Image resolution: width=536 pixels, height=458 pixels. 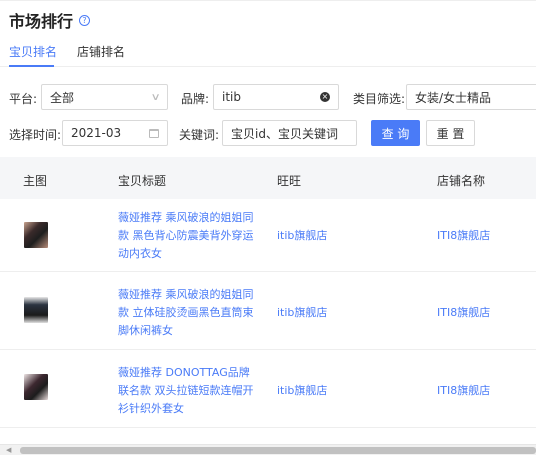 I want to click on time-label: 选择时间:, so click(x=35, y=135).